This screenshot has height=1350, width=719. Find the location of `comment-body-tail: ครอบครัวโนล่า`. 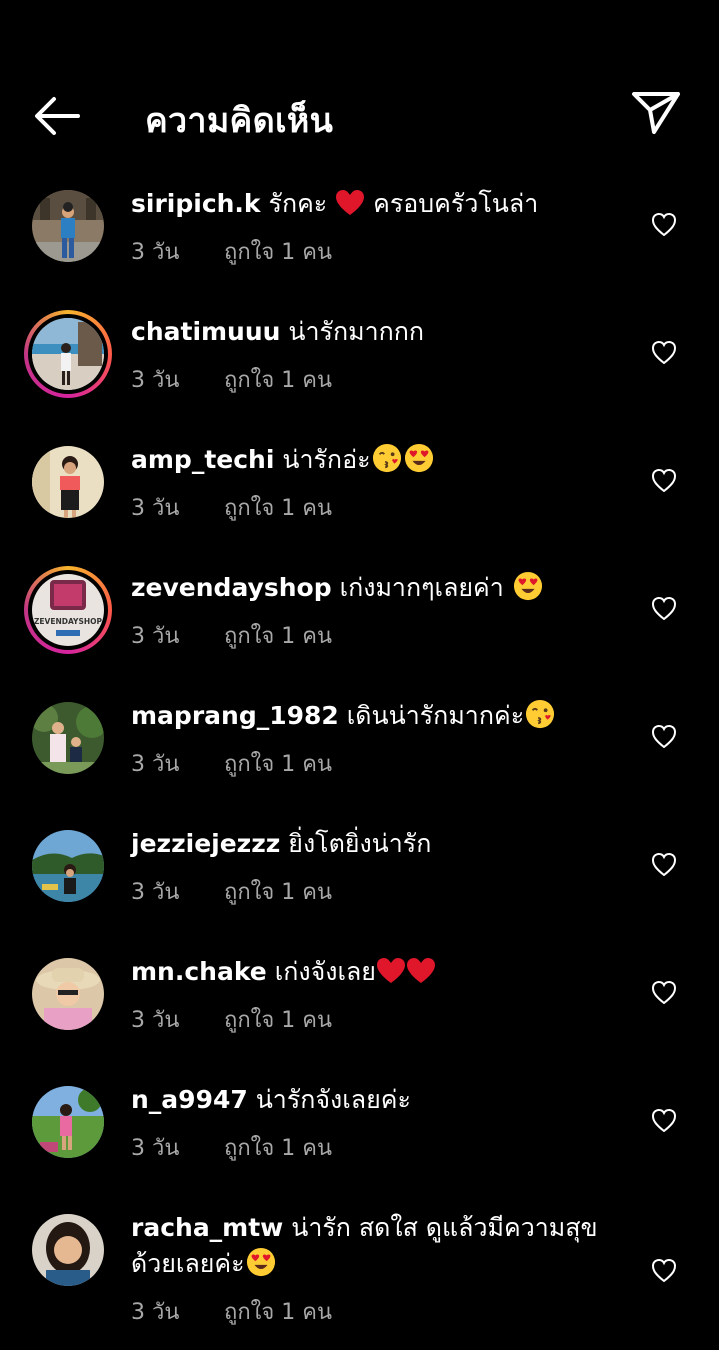

comment-body-tail: ครอบครัวโนล่า is located at coordinates (456, 203).